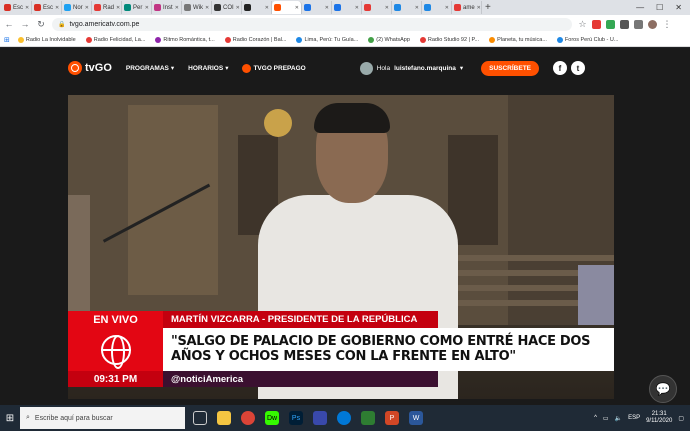  What do you see at coordinates (652, 24) in the screenshot?
I see `avatar` at bounding box center [652, 24].